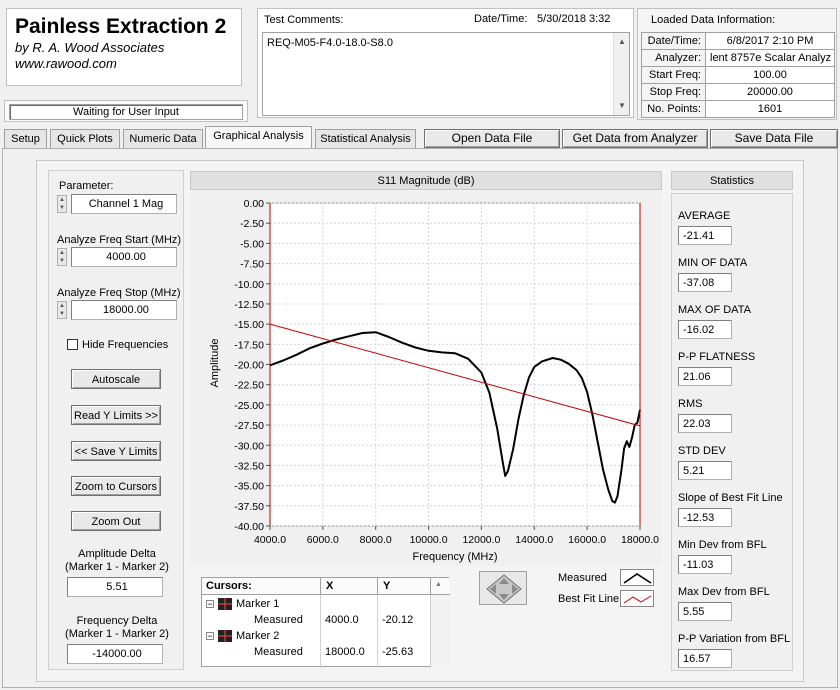  Describe the element at coordinates (637, 598) in the screenshot. I see `legend-bfl-swatch` at that location.